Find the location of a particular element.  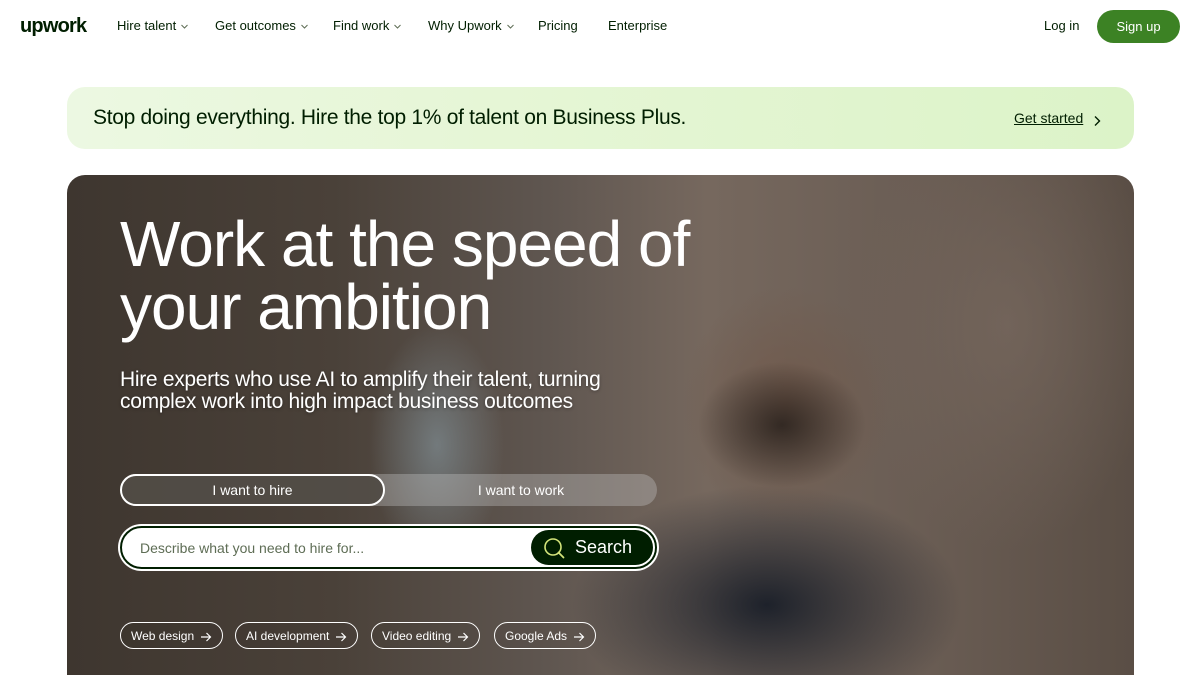

chip-web-design: Web design is located at coordinates (172, 635).